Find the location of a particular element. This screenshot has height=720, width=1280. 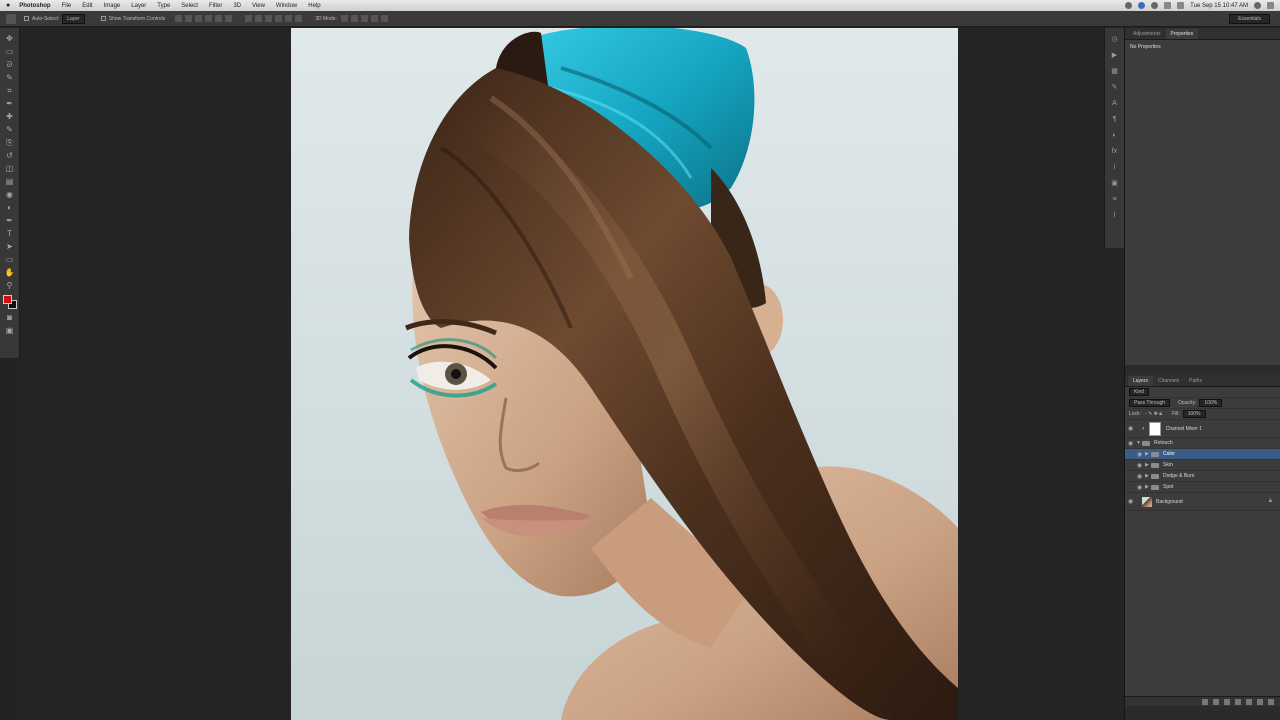

hand-tool-icon: ✋ is located at coordinates (10, 273).